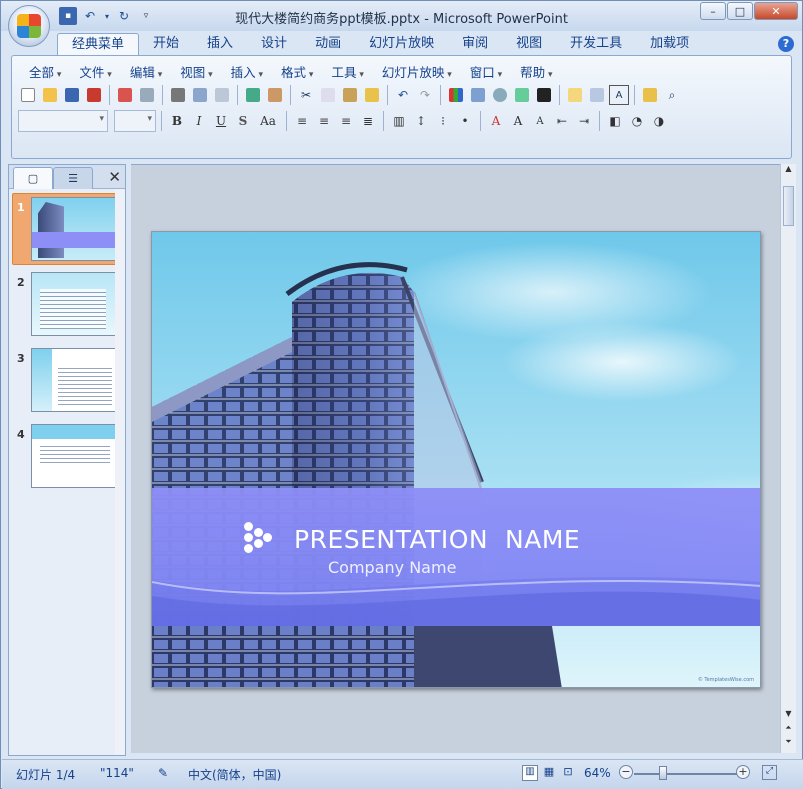 This screenshot has width=803, height=789. Describe the element at coordinates (253, 95) in the screenshot. I see `spelling-icon` at that location.